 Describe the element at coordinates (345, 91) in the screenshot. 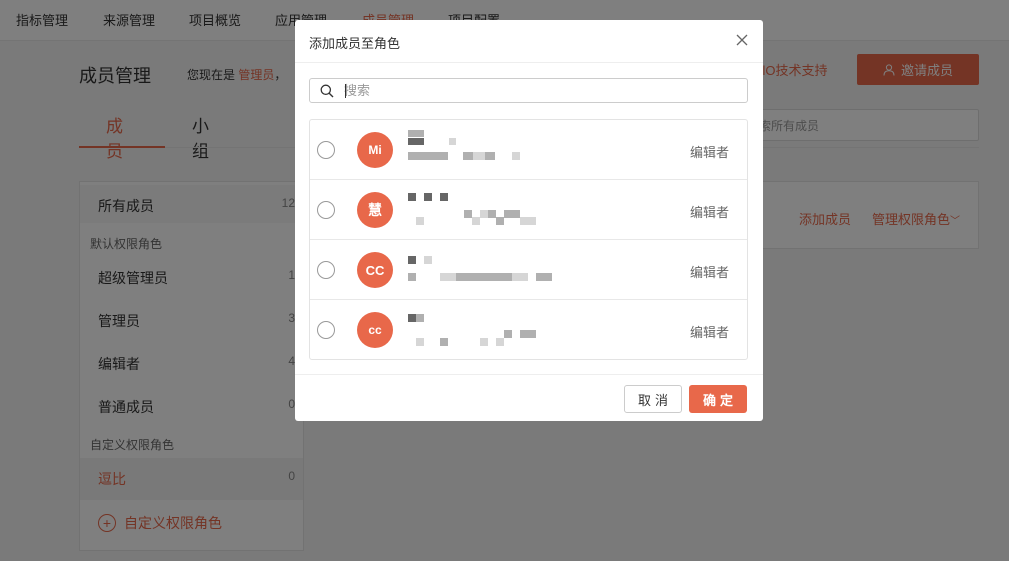

I see `text-cursor` at that location.